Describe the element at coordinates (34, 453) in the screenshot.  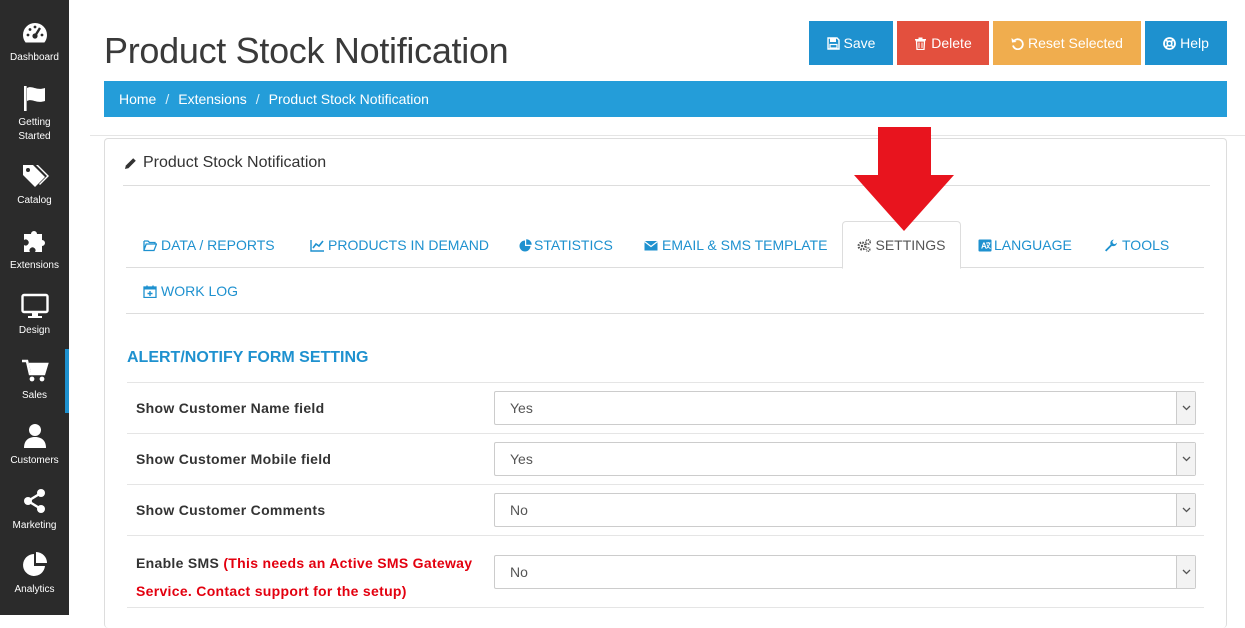
I see `sidebar-item-customers: Customers` at that location.